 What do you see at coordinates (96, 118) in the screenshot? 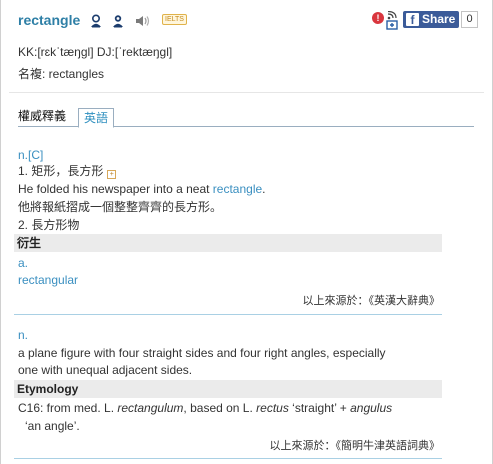
I see `tab-english: 英語` at bounding box center [96, 118].